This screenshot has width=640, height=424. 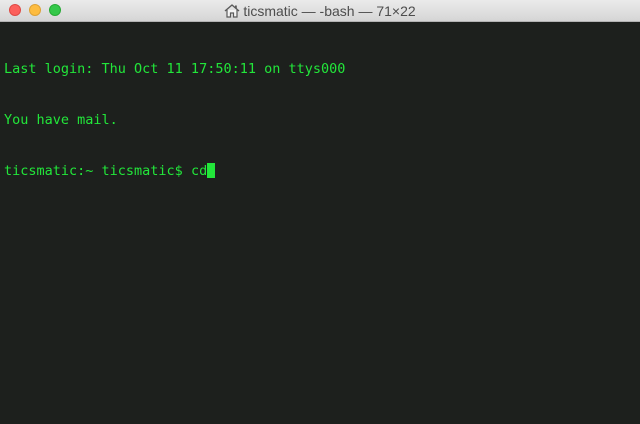 What do you see at coordinates (61, 120) in the screenshot?
I see `output-line-mail: You have mail.` at bounding box center [61, 120].